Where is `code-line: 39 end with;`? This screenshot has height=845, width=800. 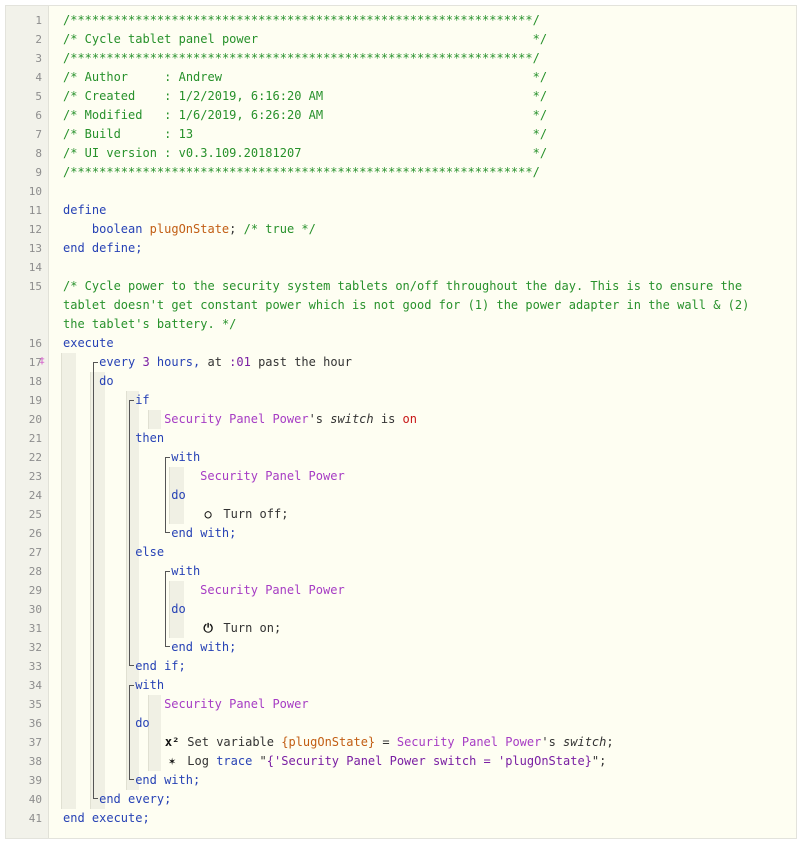 code-line: 39 end with; is located at coordinates (401, 780).